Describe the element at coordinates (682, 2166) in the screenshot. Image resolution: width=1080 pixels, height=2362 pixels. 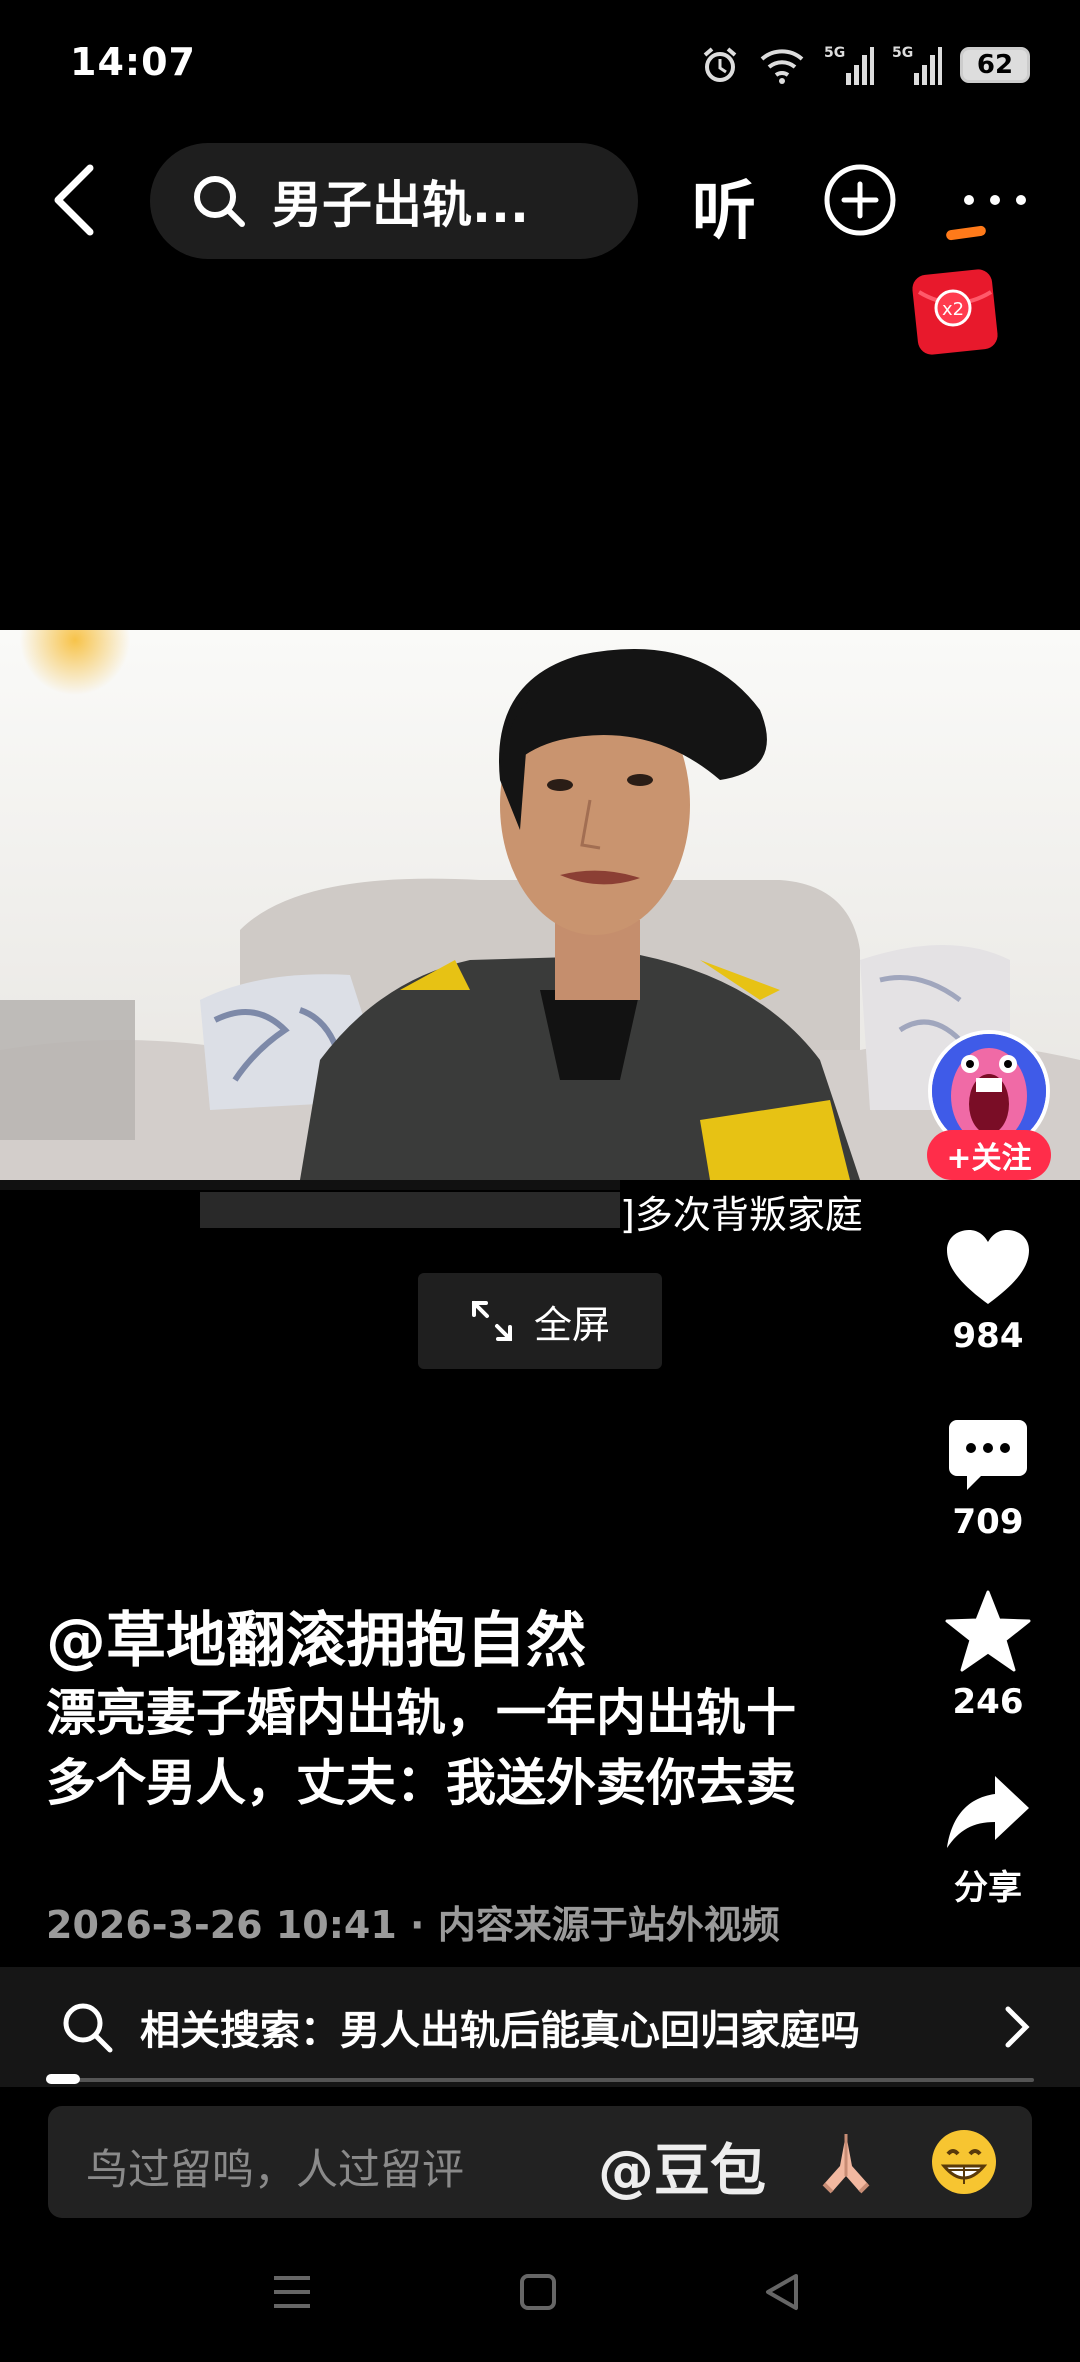
I see `mention-doubao-button: @豆包` at that location.